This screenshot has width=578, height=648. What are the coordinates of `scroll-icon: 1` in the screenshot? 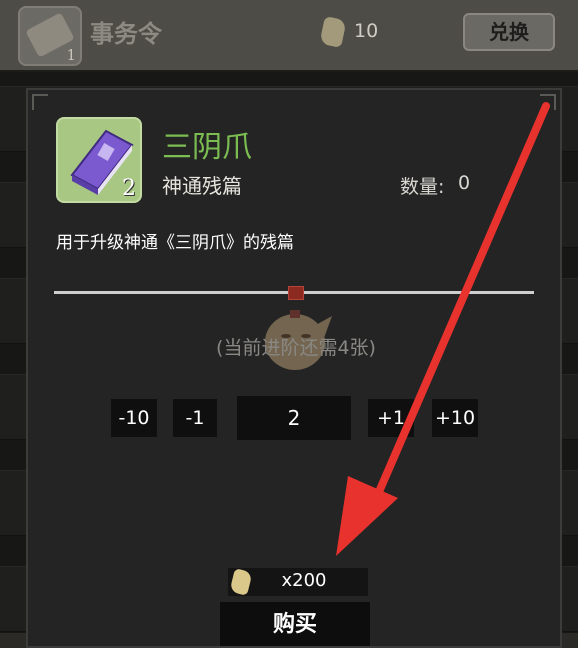 It's located at (50, 36).